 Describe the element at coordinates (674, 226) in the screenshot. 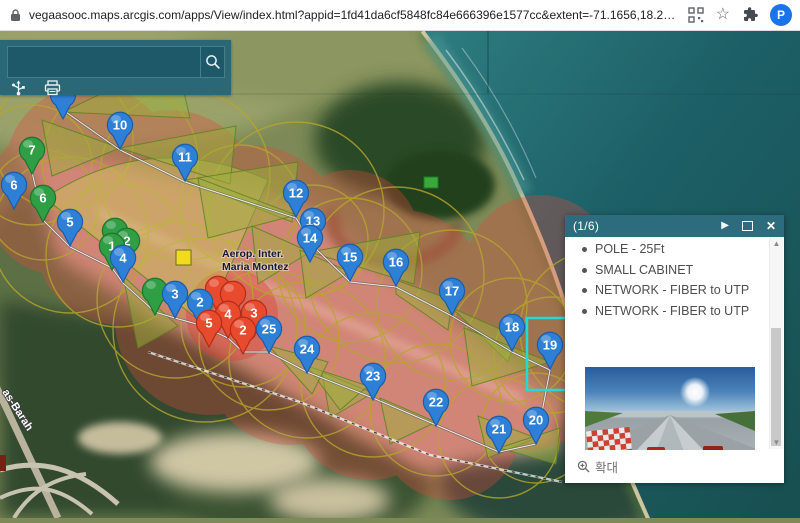

I see `popup-header: (1/6) ▶ ✕` at that location.